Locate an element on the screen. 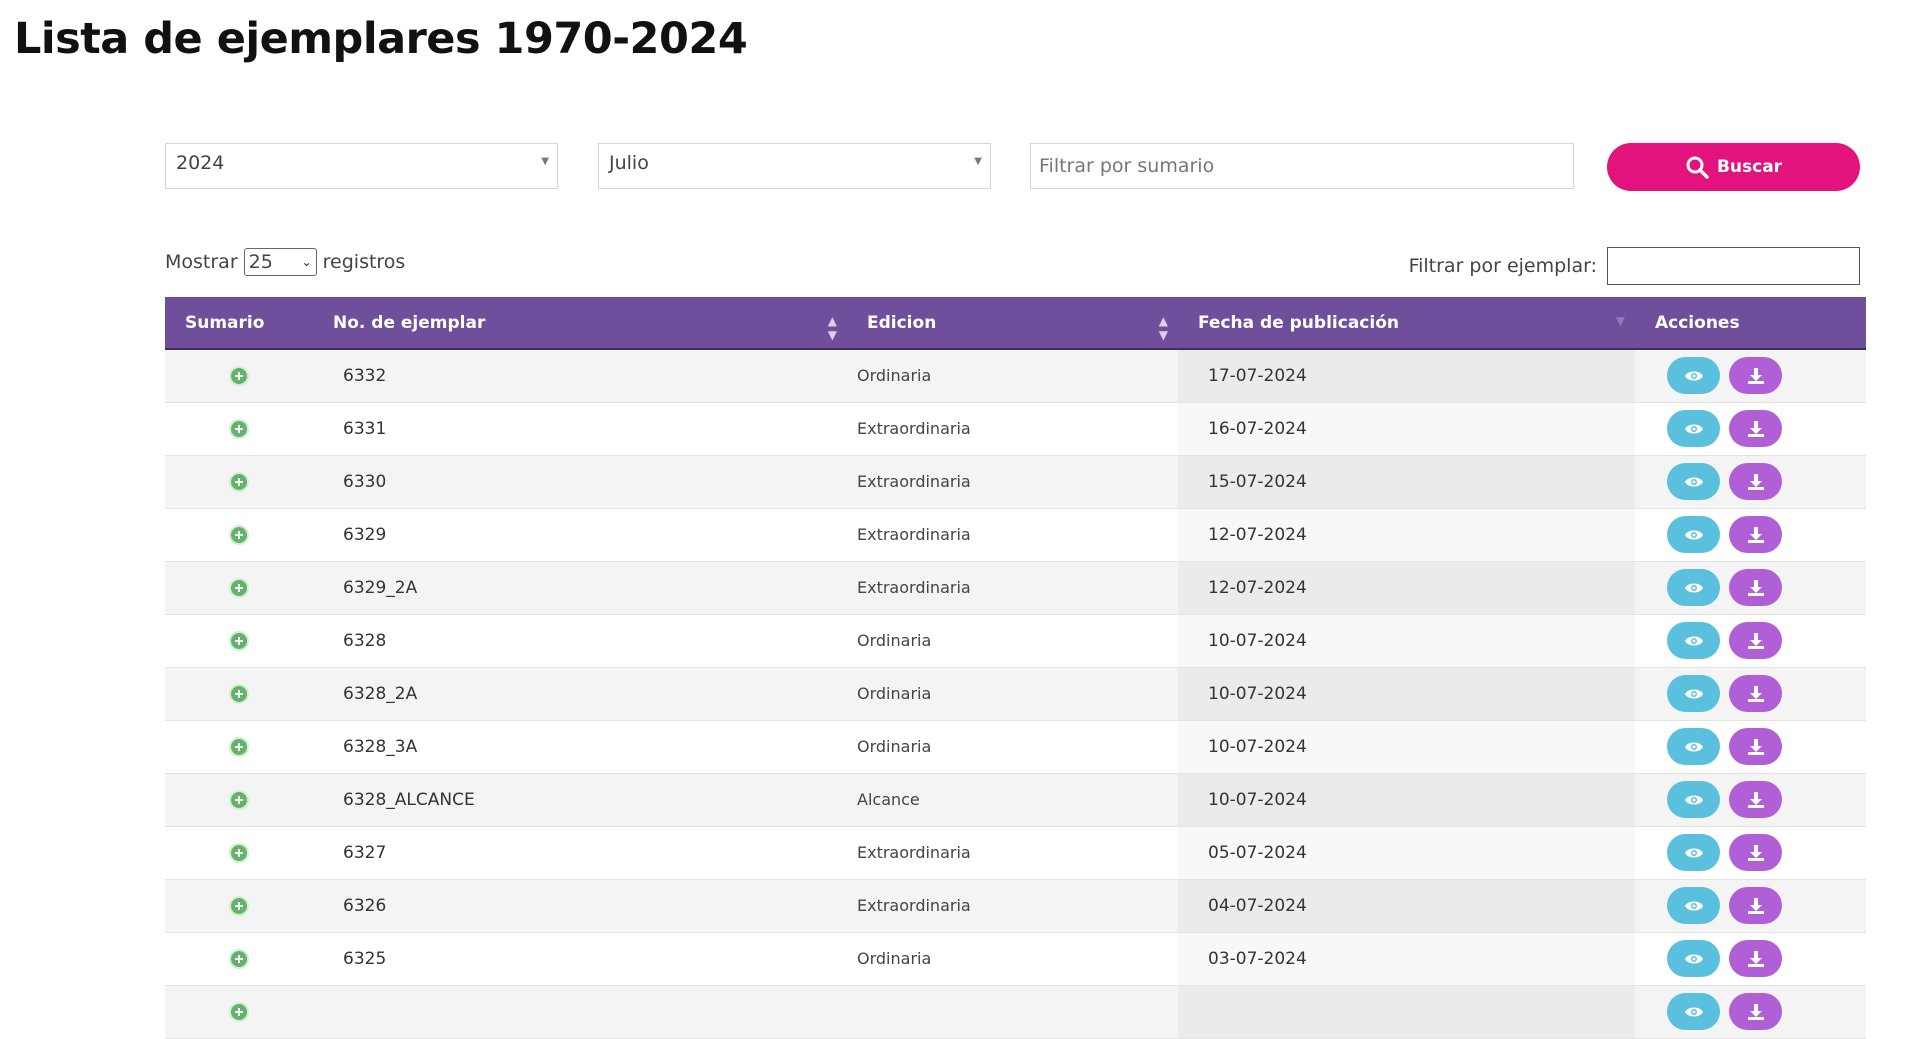  year-select: 2024 ▼ is located at coordinates (361, 166).